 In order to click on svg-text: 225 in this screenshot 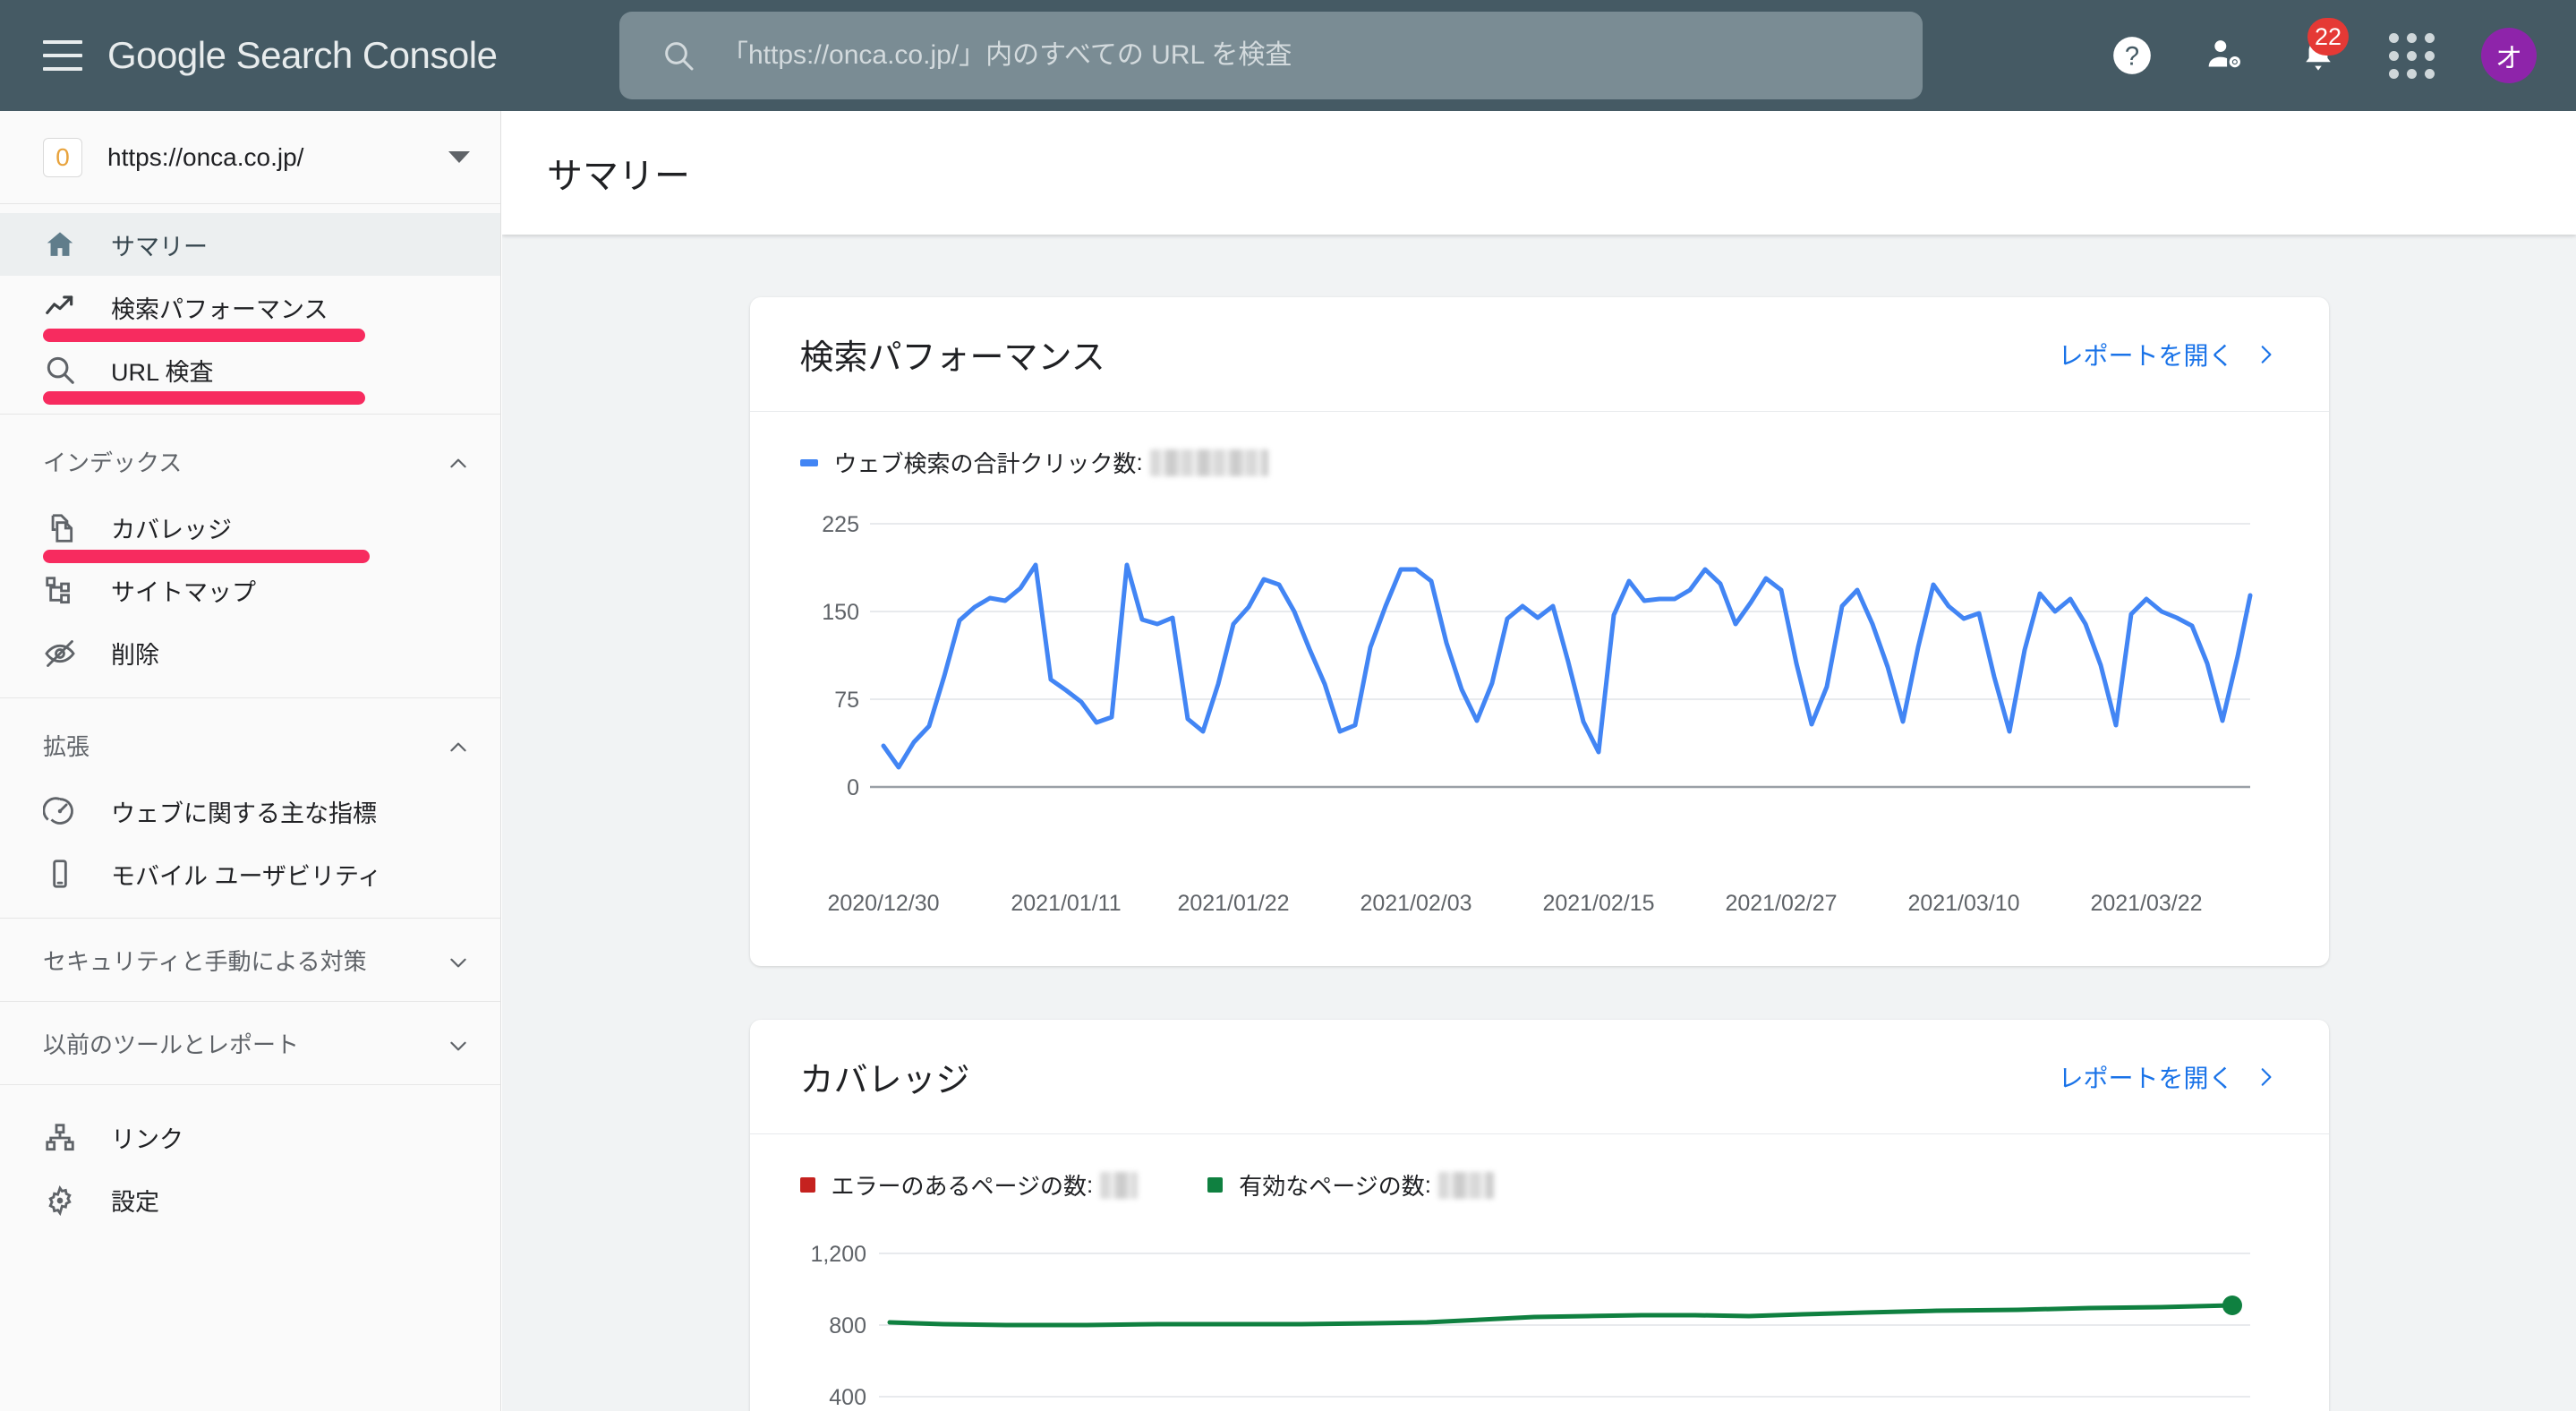, I will do `click(840, 524)`.